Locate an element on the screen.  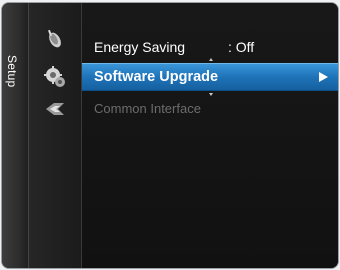
common-interface-icon is located at coordinates (55, 109).